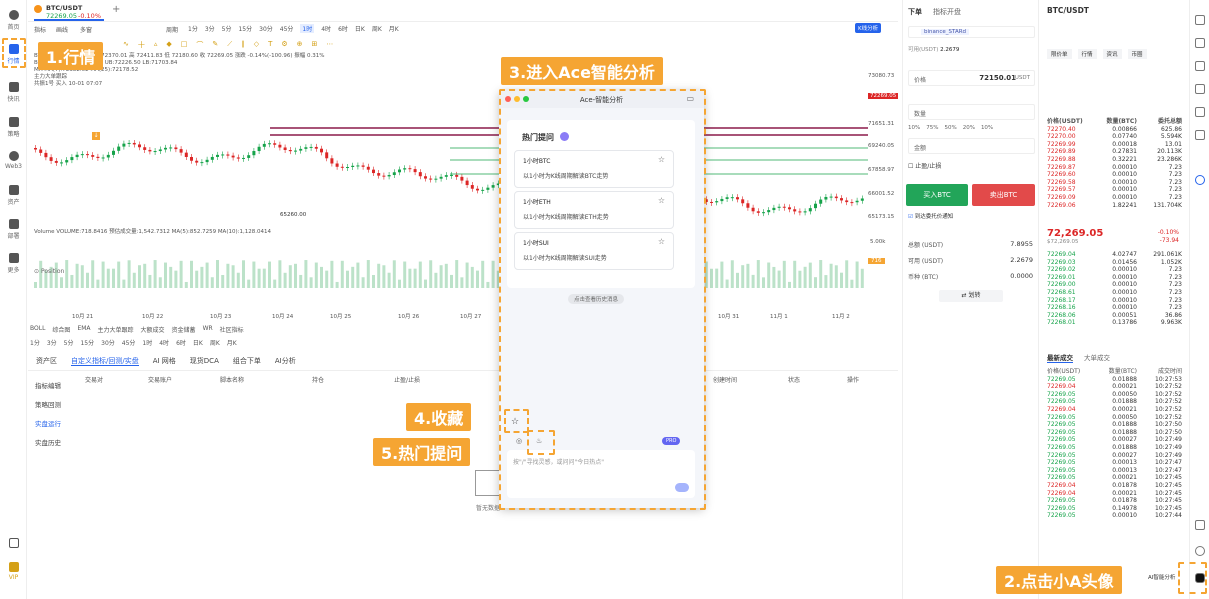 Image resolution: width=1209 pixels, height=599 pixels. I want to click on tab-latest-trades: 最新成交, so click(1060, 357).